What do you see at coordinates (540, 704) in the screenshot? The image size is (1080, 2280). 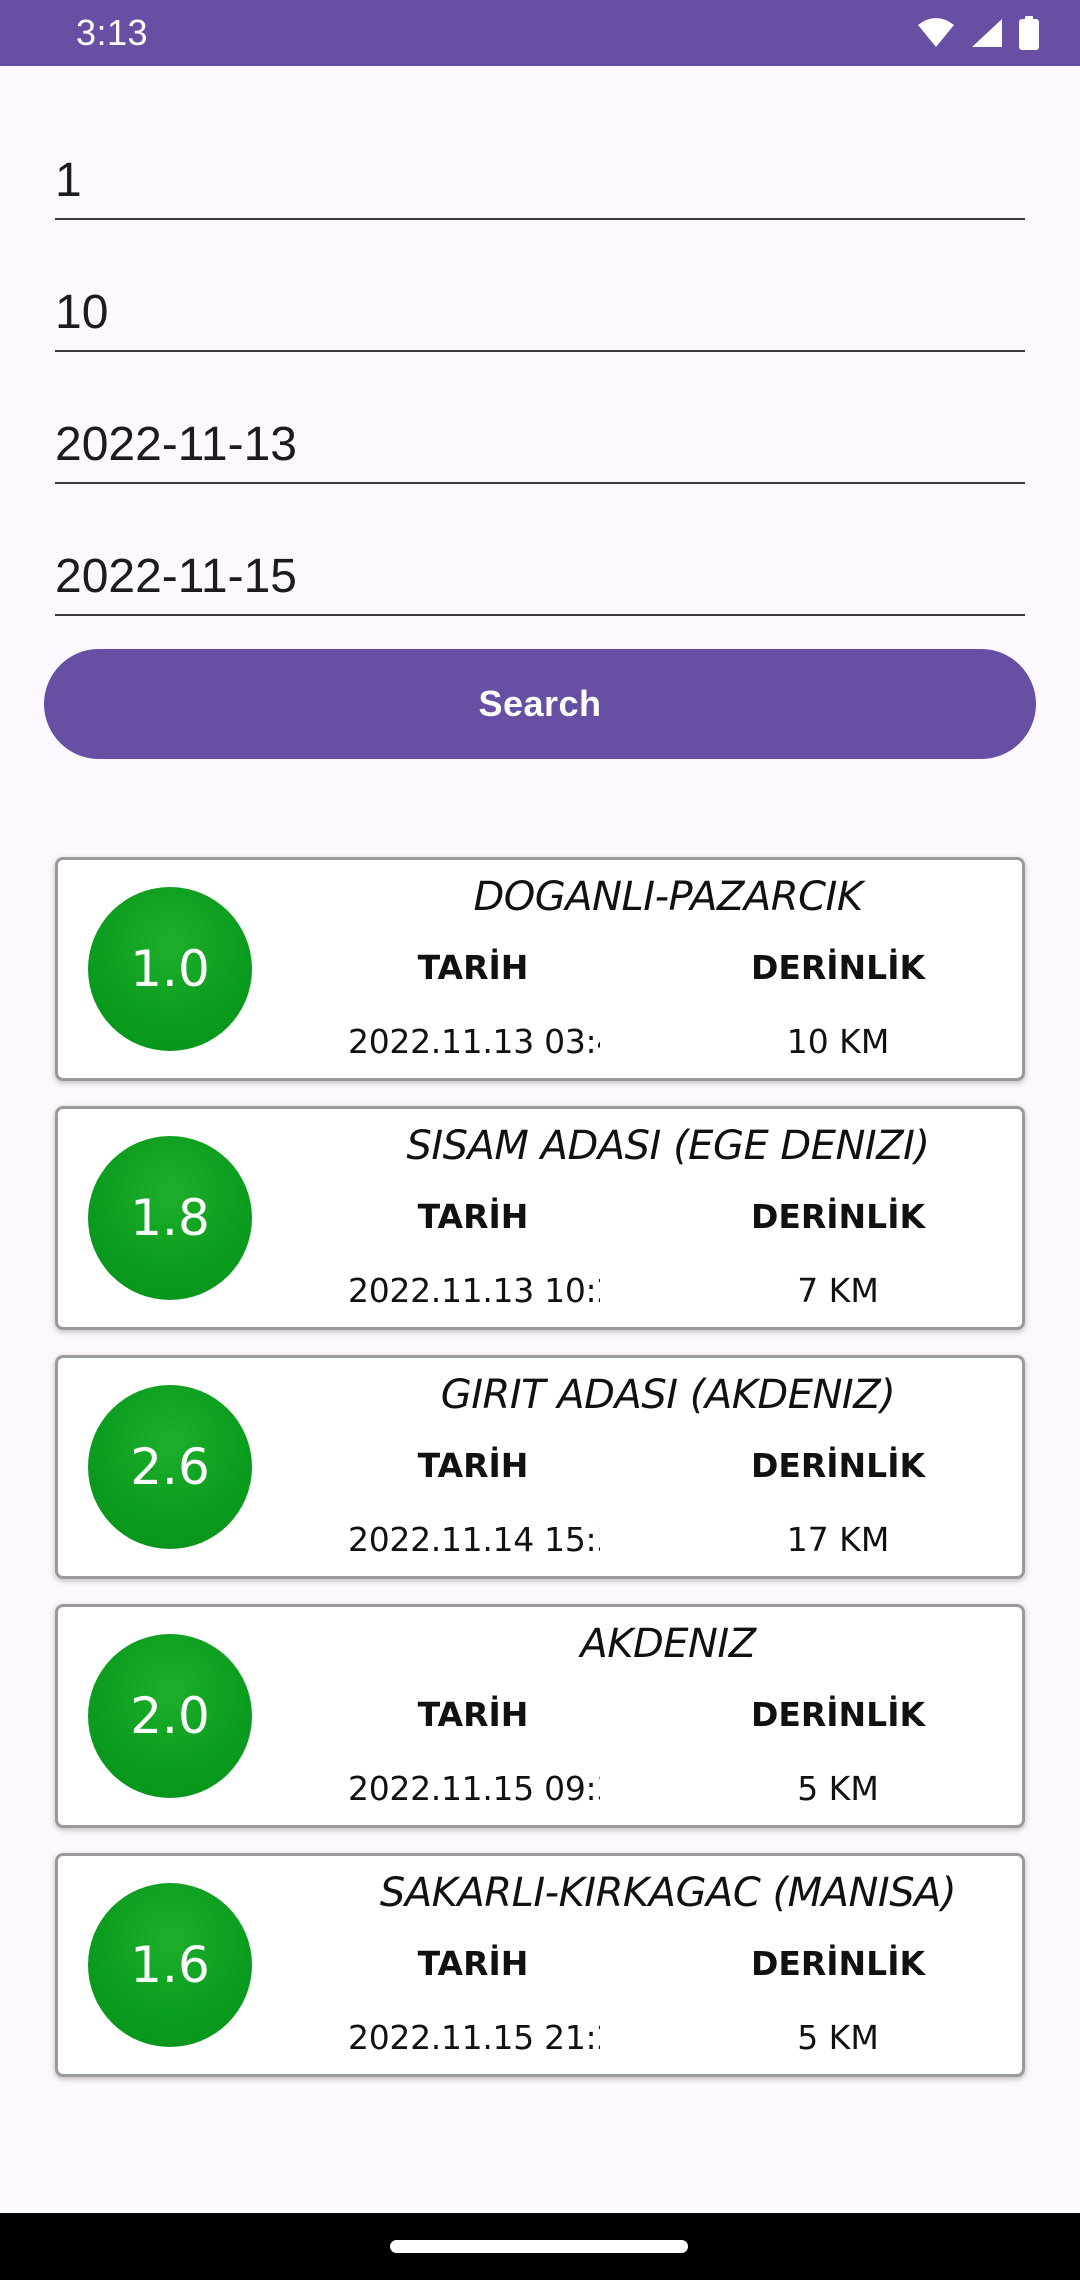 I see `search-button: Search` at bounding box center [540, 704].